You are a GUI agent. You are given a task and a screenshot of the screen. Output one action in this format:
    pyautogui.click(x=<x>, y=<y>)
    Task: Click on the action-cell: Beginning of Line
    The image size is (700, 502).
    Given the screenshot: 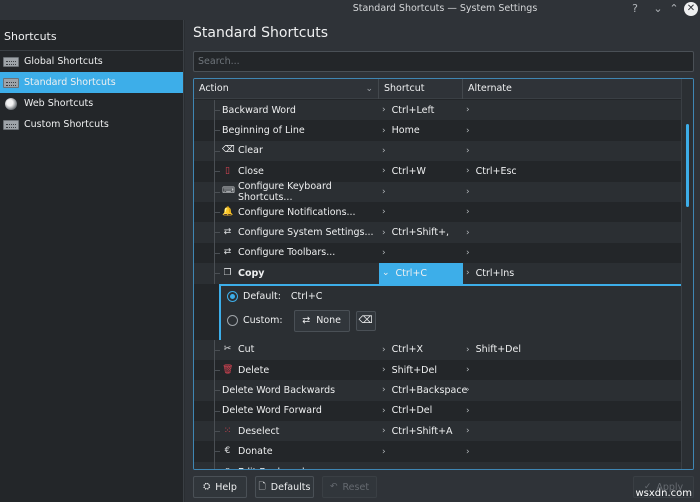 What is the action you would take?
    pyautogui.click(x=286, y=130)
    